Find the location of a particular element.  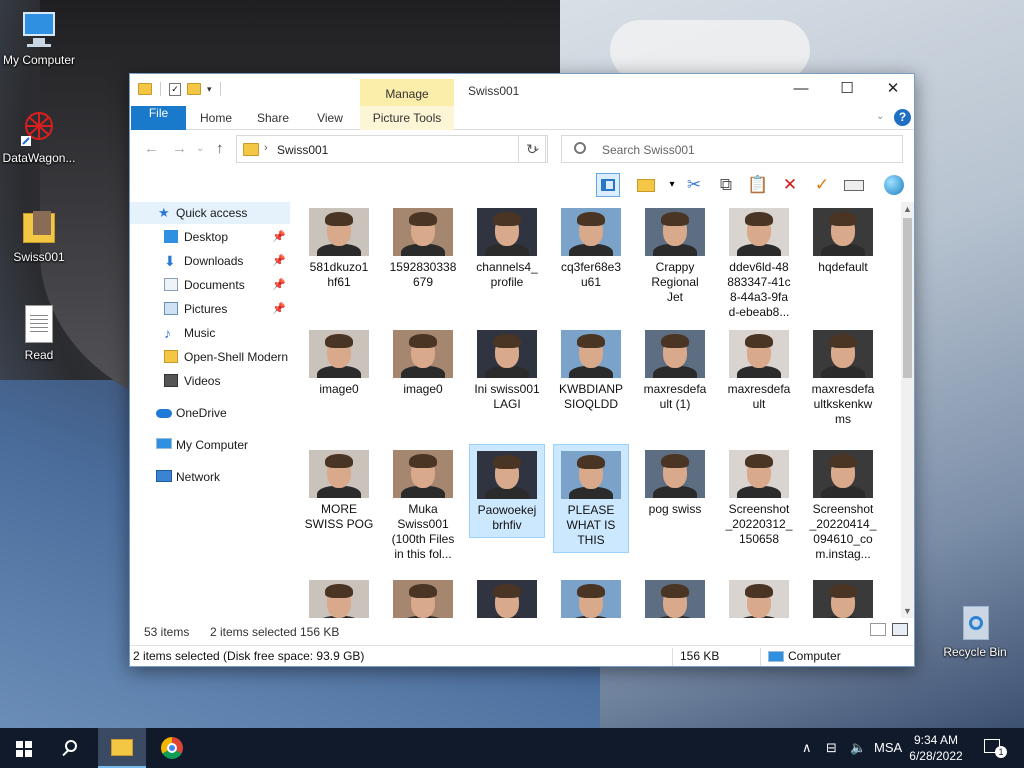

cut-icon: ✂ is located at coordinates (694, 185).